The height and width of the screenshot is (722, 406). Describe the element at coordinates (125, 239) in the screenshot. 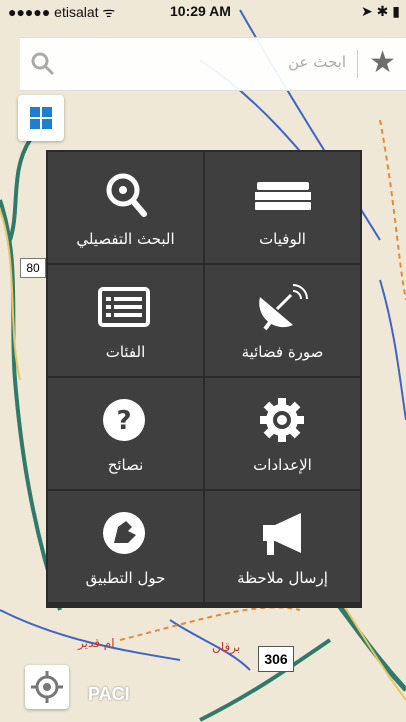

I see `menu-tile-label: البحث التفصيلي` at that location.